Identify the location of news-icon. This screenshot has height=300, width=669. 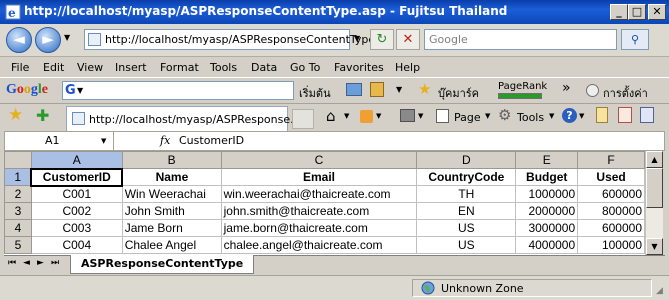
(377, 89).